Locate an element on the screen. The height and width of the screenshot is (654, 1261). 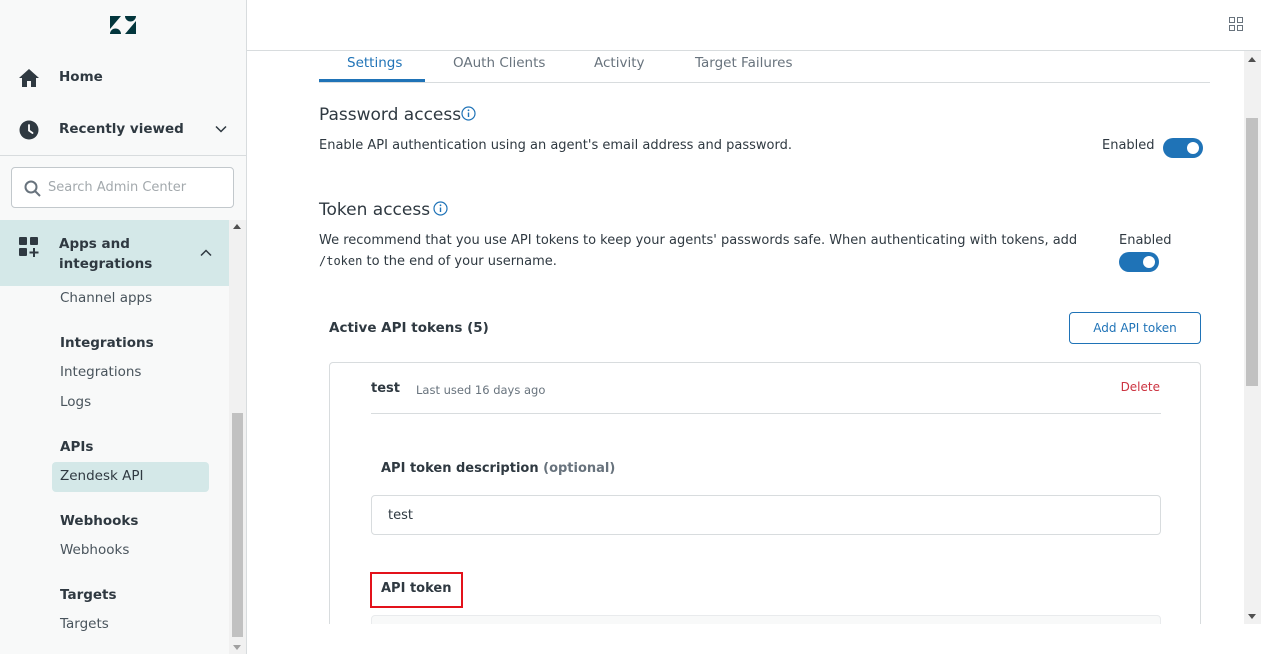
token-name: test is located at coordinates (385, 388).